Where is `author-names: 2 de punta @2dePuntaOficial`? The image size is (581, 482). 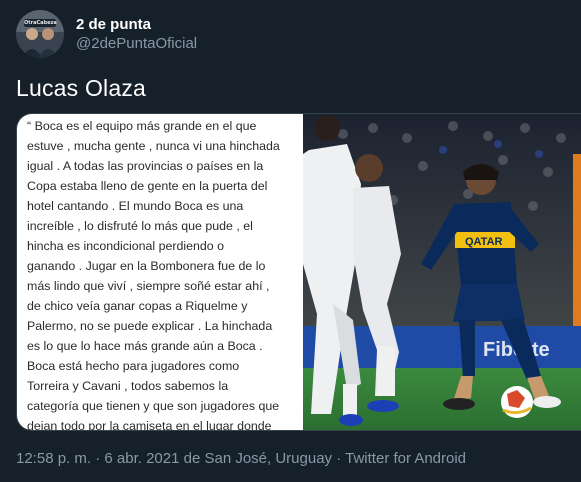 author-names: 2 de punta @2dePuntaOficial is located at coordinates (136, 34).